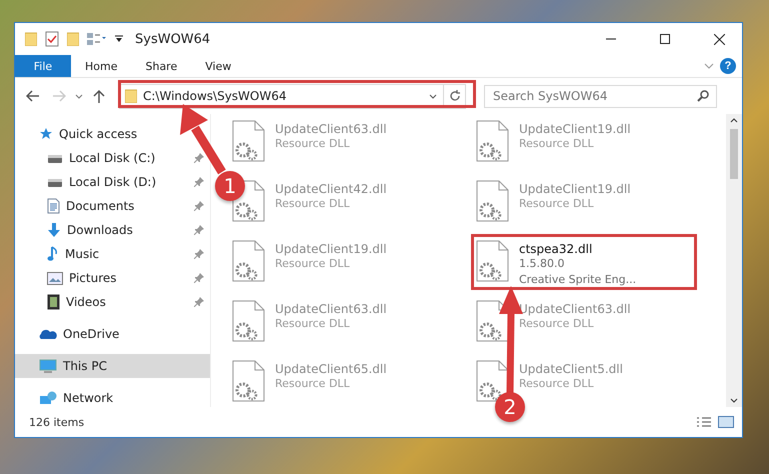  I want to click on expand-ribbon-chevron-icon, so click(709, 66).